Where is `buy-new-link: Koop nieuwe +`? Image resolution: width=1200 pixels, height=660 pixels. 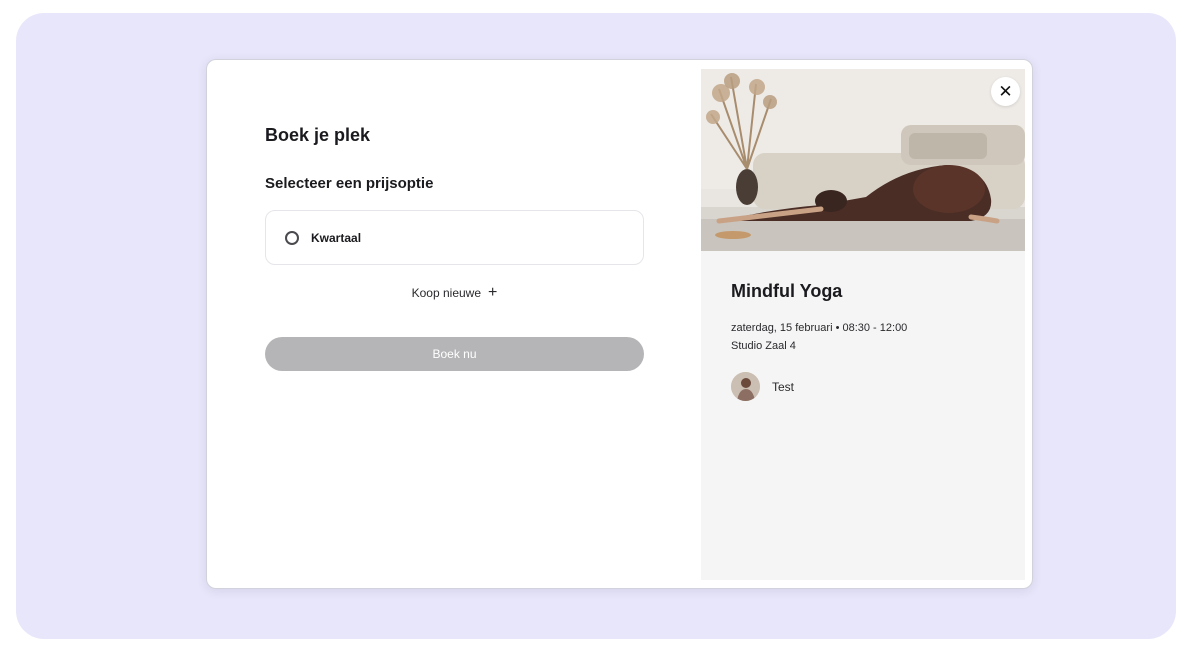
buy-new-link: Koop nieuwe + is located at coordinates (454, 293).